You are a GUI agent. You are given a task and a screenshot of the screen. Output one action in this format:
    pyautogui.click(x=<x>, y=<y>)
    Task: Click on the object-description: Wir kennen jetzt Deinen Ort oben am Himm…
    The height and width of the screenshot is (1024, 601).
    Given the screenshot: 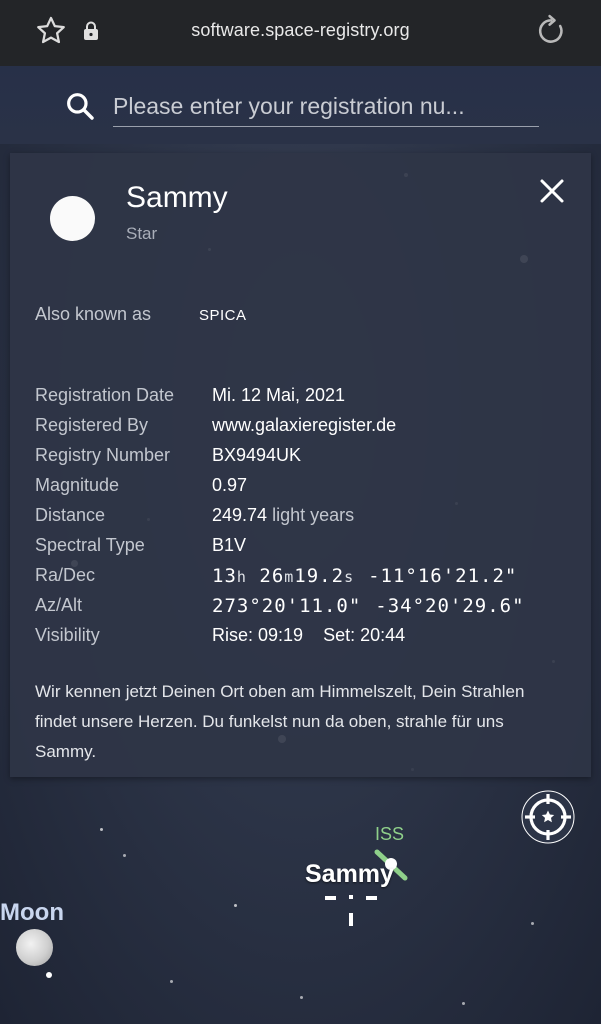 What is the action you would take?
    pyautogui.click(x=280, y=721)
    